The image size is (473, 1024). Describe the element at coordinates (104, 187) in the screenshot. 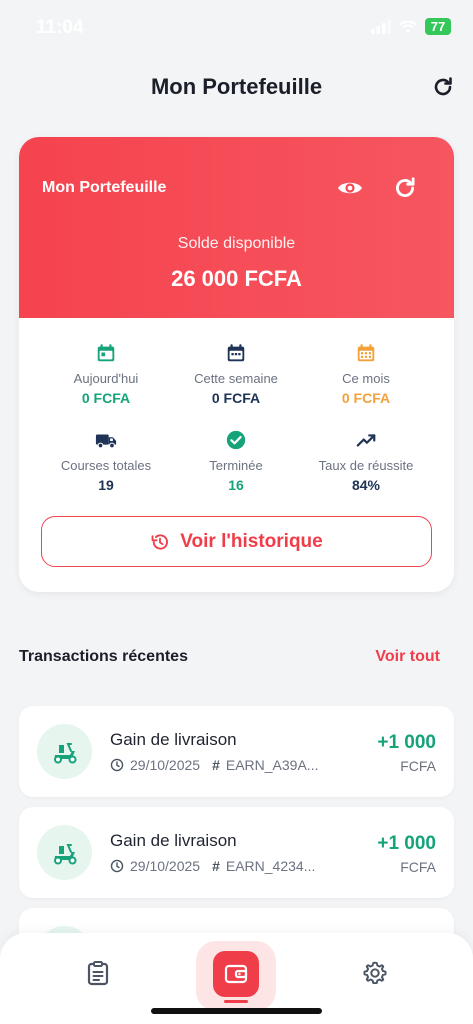

I see `wallet-name: Mon Portefeuille` at that location.